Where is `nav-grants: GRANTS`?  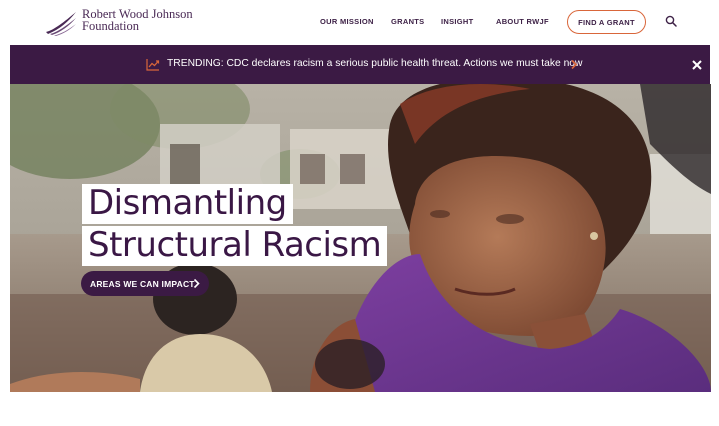 nav-grants: GRANTS is located at coordinates (407, 21).